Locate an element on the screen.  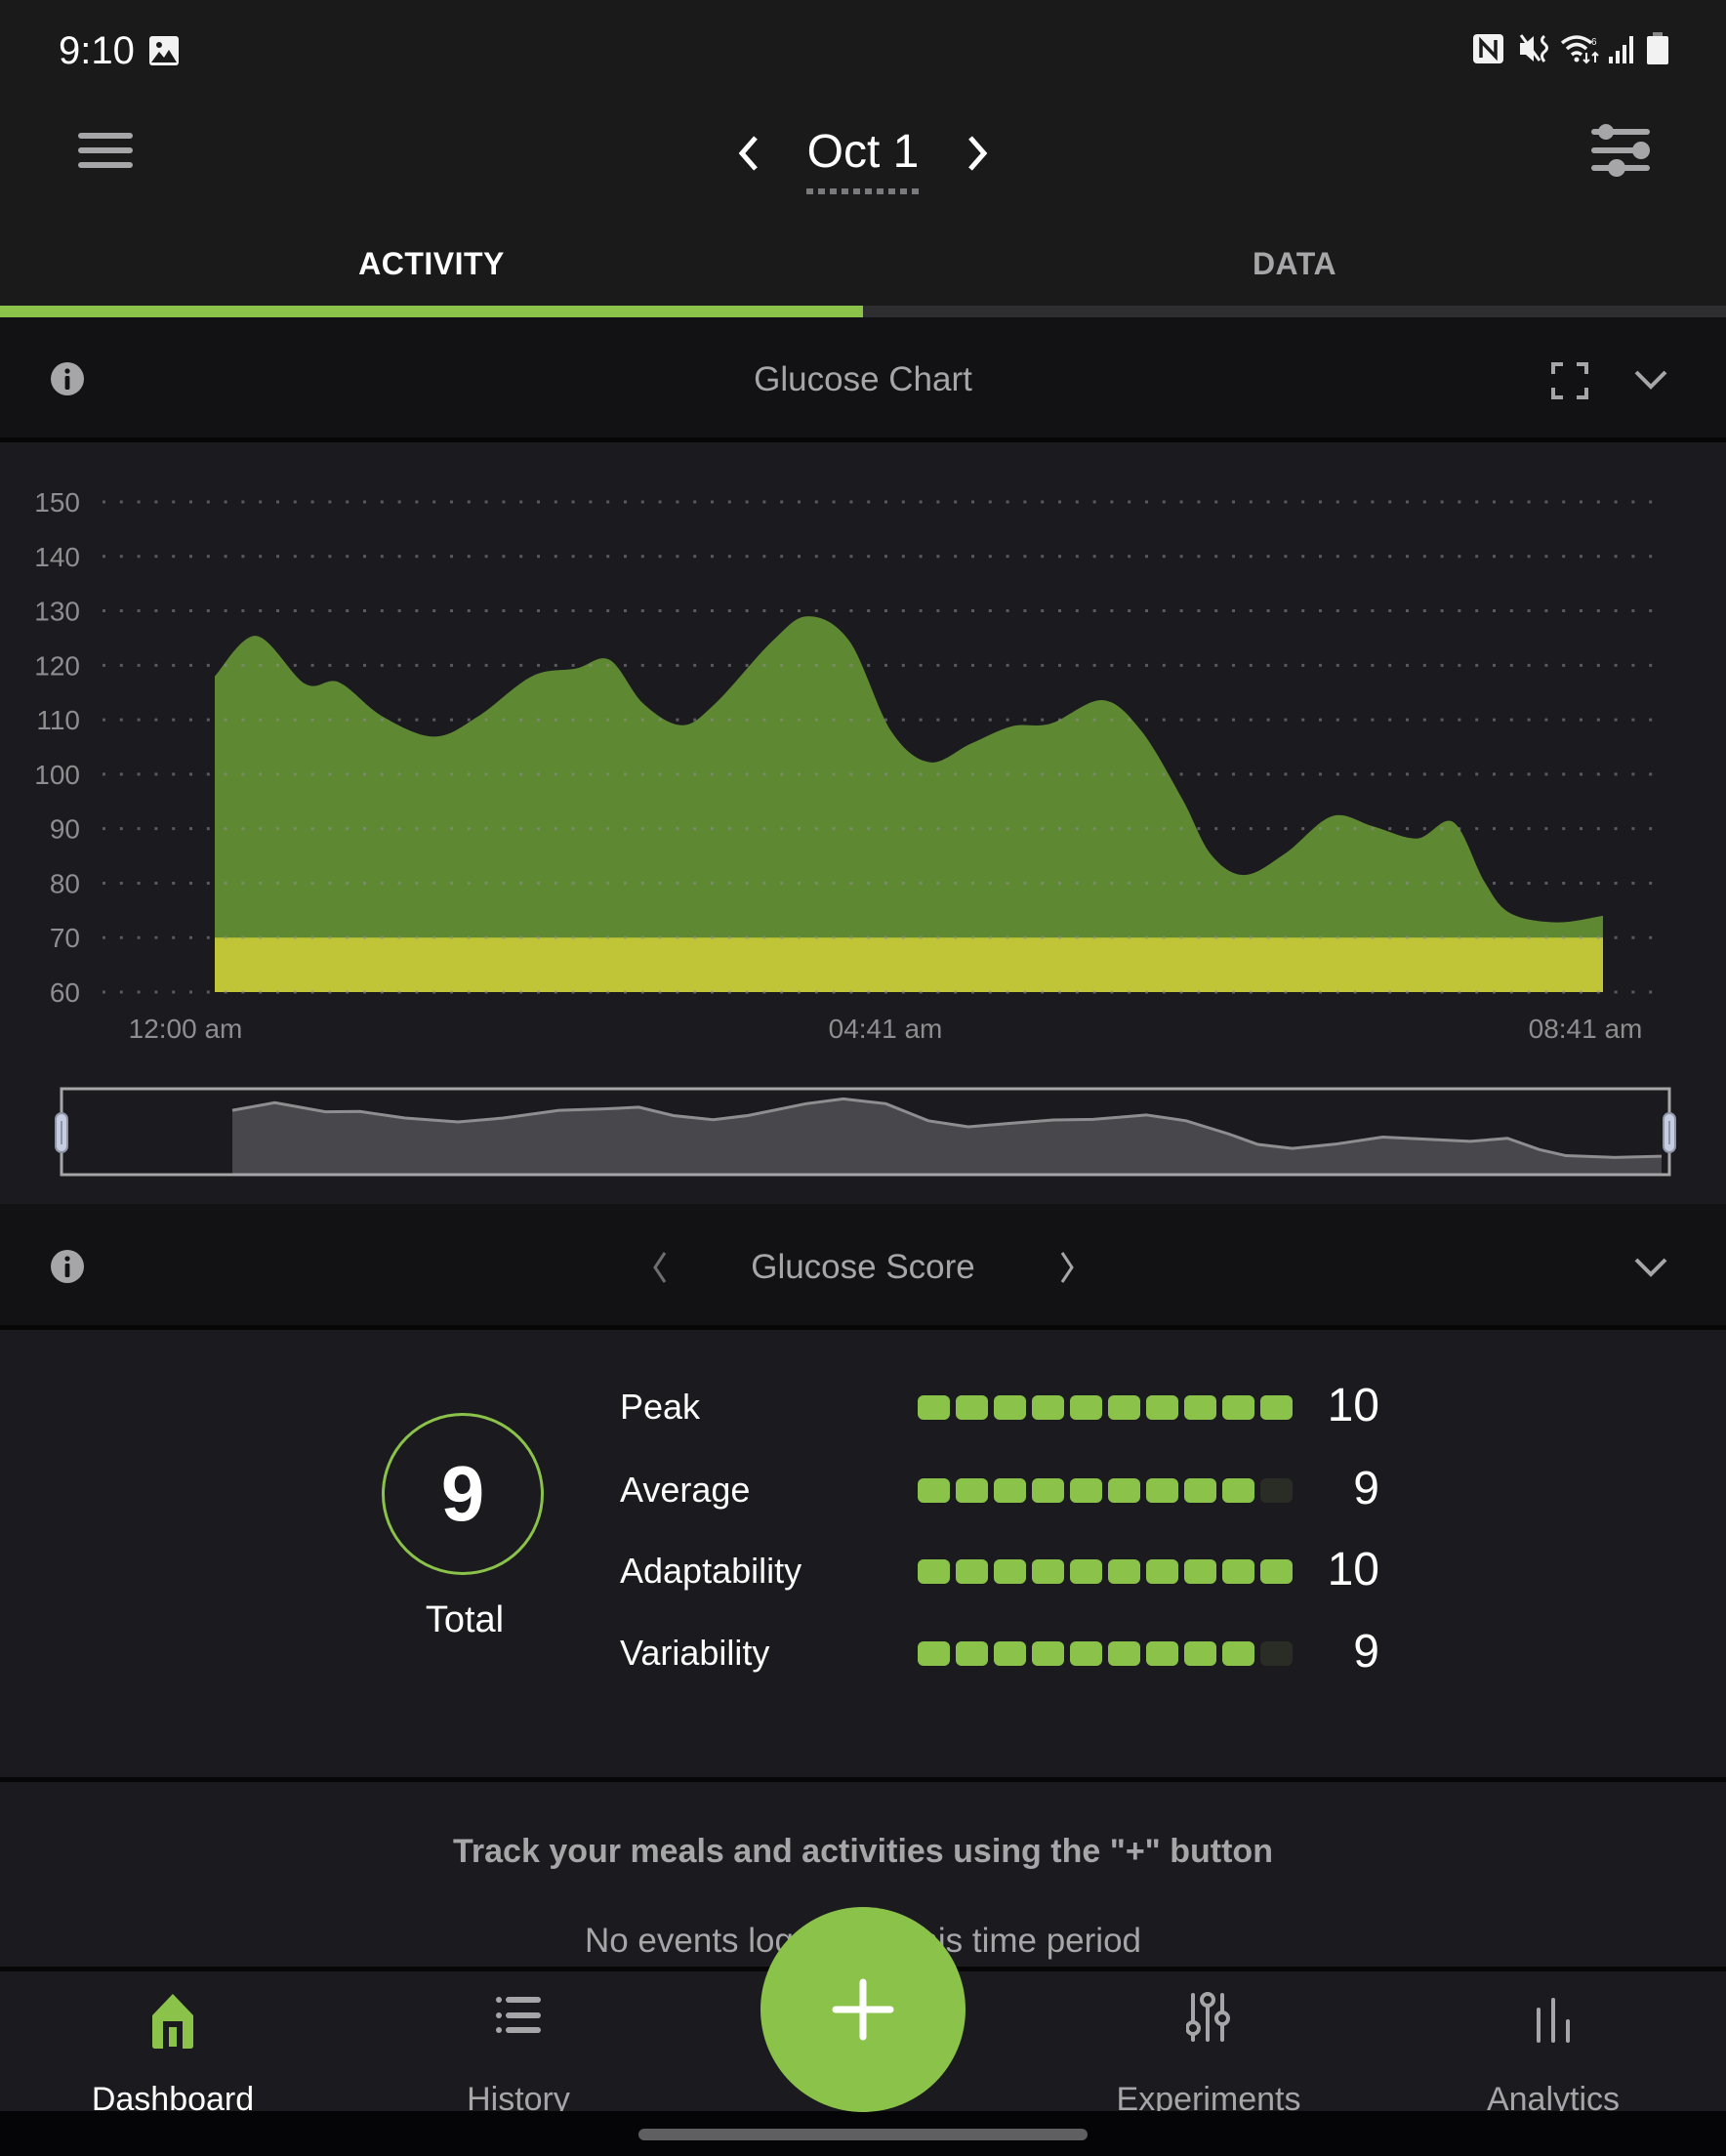
y-axis: 150 140 130 120 110 100 90 80 70 60 is located at coordinates (57, 748).